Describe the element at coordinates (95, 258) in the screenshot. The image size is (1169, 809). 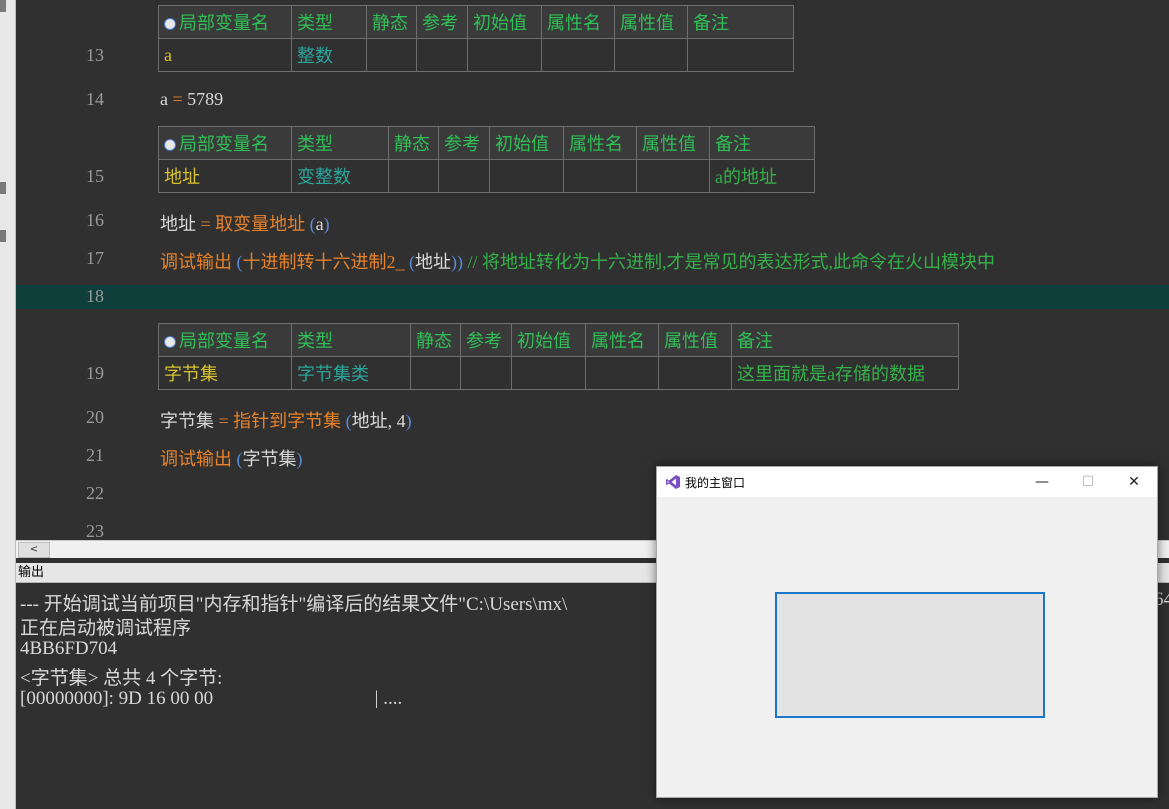
I see `line-number: 17` at that location.